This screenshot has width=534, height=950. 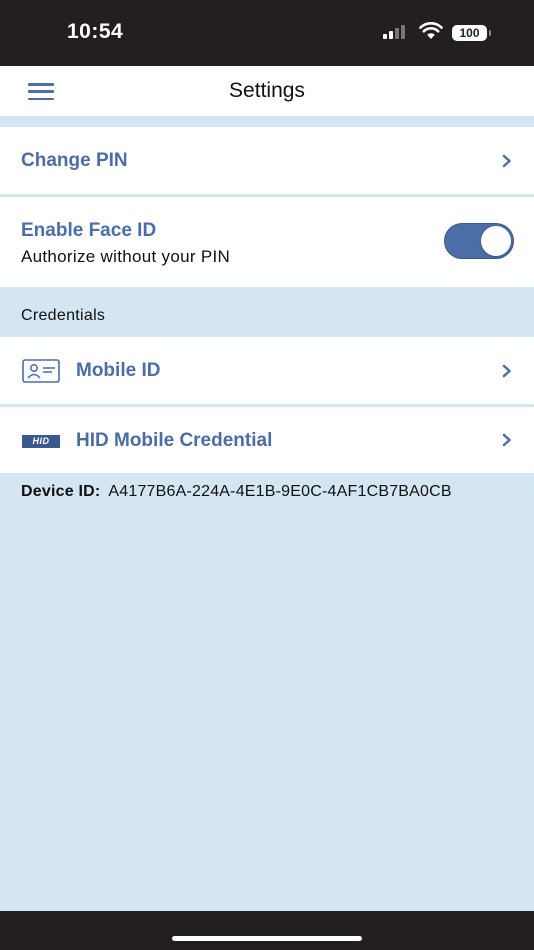 What do you see at coordinates (479, 241) in the screenshot?
I see `face-id-toggle` at bounding box center [479, 241].